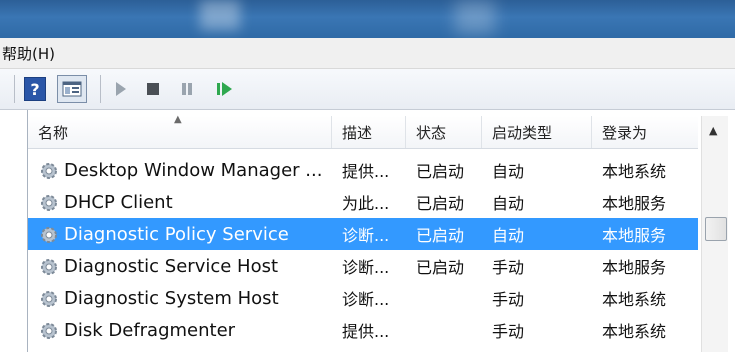  I want to click on start-service-button, so click(121, 89).